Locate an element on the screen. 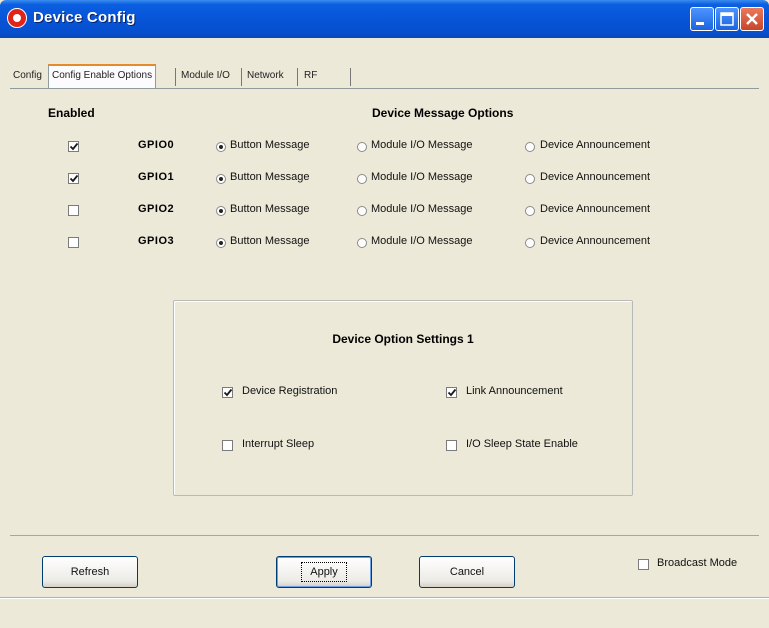  apply-button-label: Apply is located at coordinates (324, 572).